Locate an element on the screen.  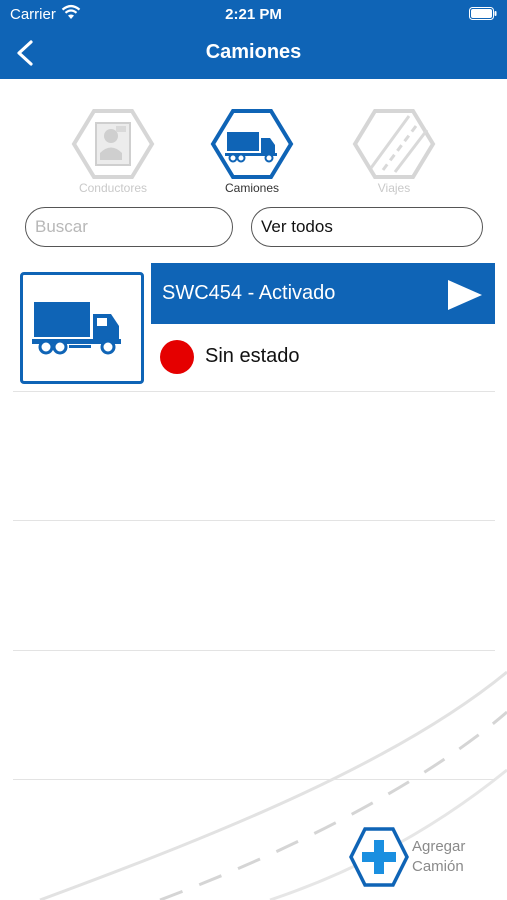
tab-viajes-label: Viajes is located at coordinates (394, 188).